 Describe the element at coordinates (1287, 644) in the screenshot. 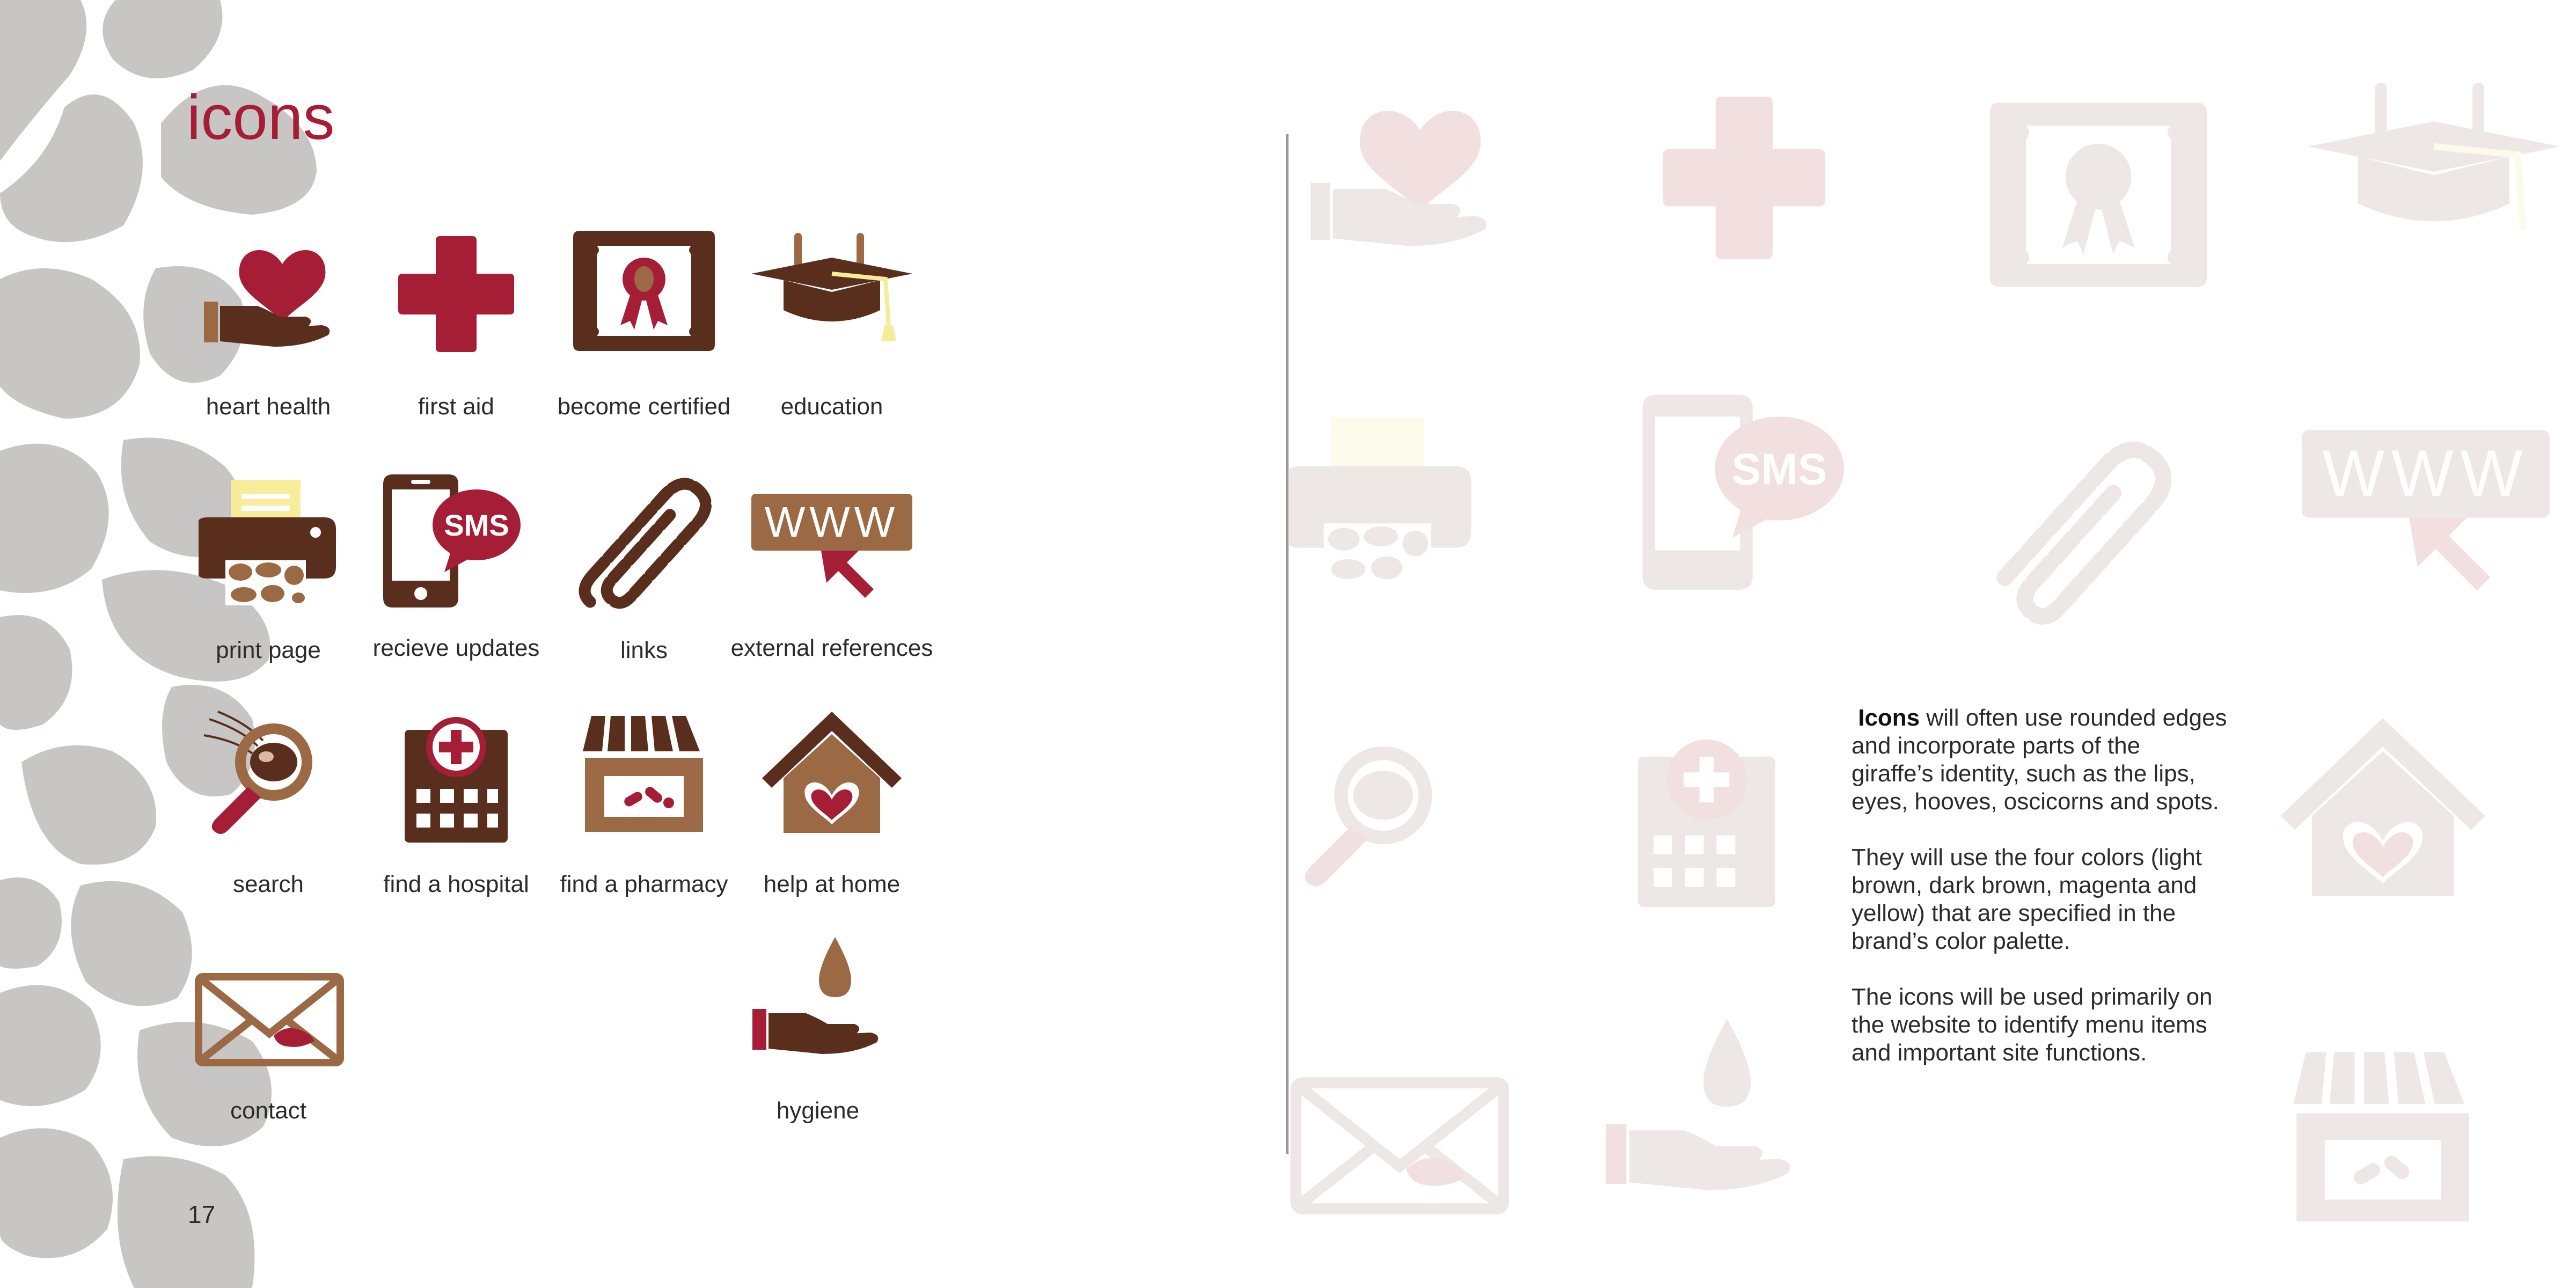

I see `page-divider` at that location.